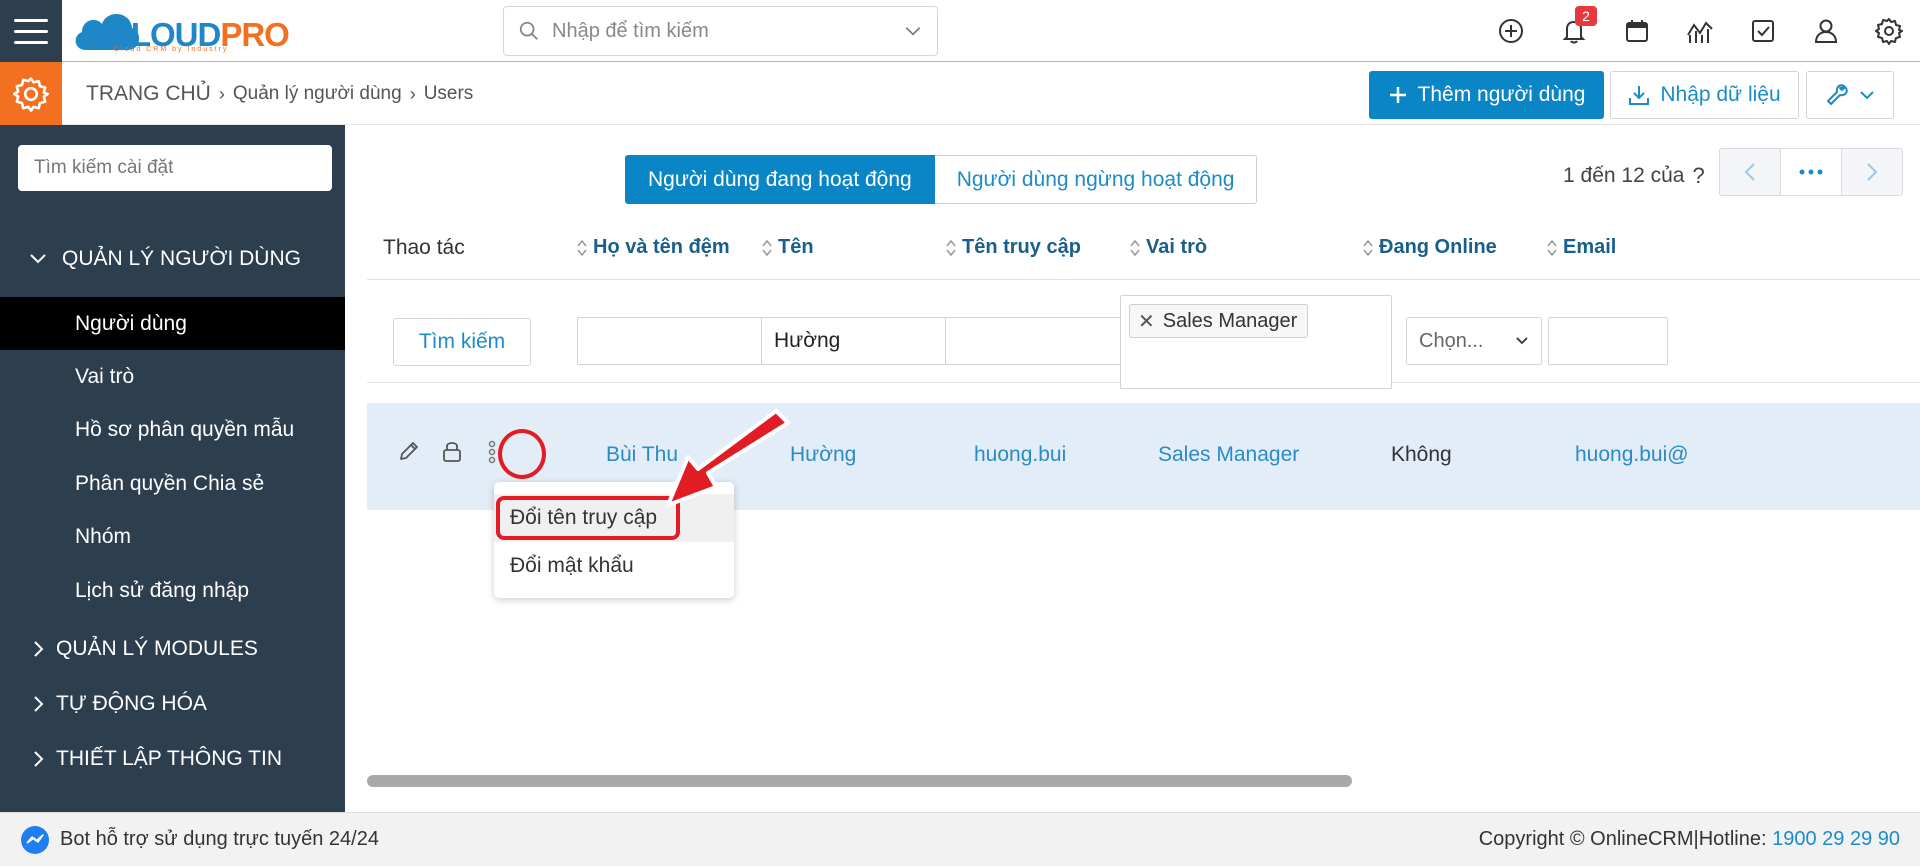 The image size is (1920, 866). Describe the element at coordinates (588, 518) in the screenshot. I see `highlight-rectangle` at that location.